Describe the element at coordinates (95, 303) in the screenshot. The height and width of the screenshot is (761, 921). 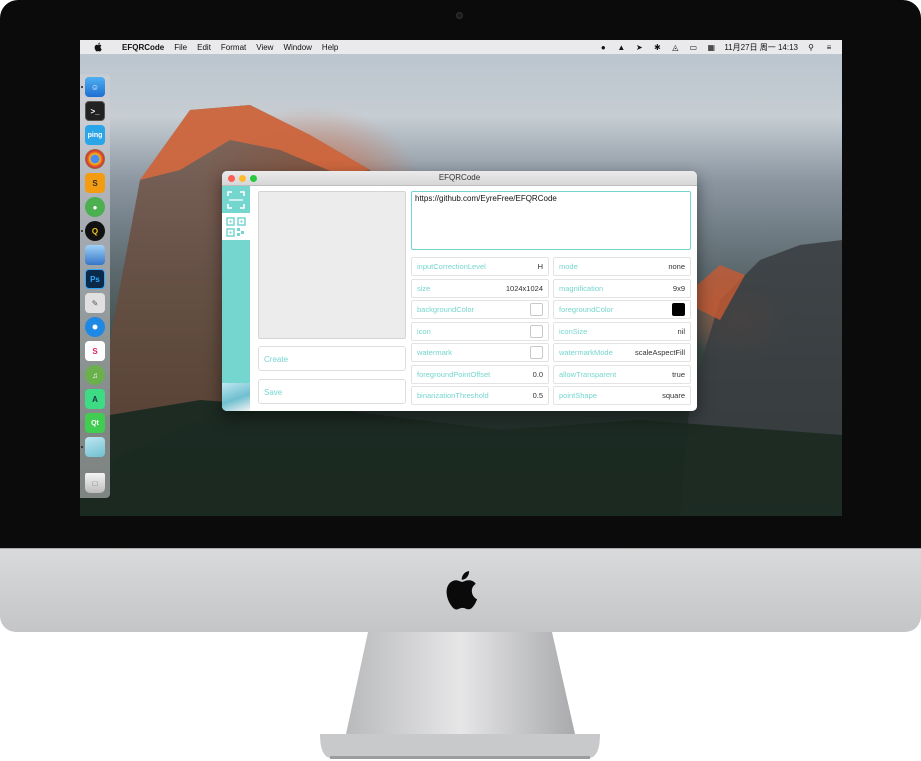
I see `script-editor-icon: ✎` at that location.